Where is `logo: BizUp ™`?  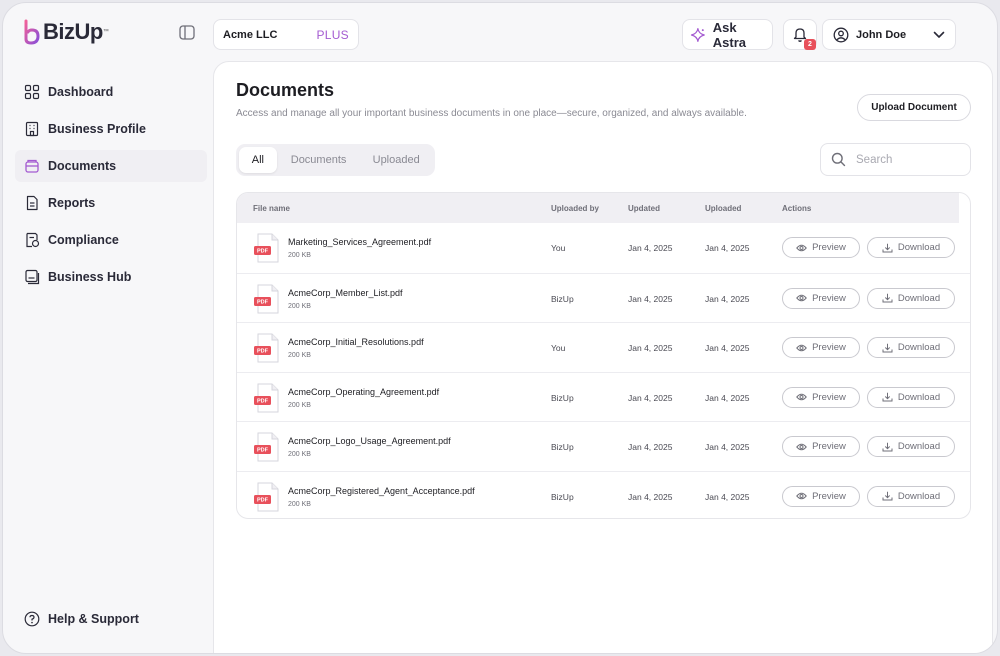
logo: BizUp ™ is located at coordinates (66, 32).